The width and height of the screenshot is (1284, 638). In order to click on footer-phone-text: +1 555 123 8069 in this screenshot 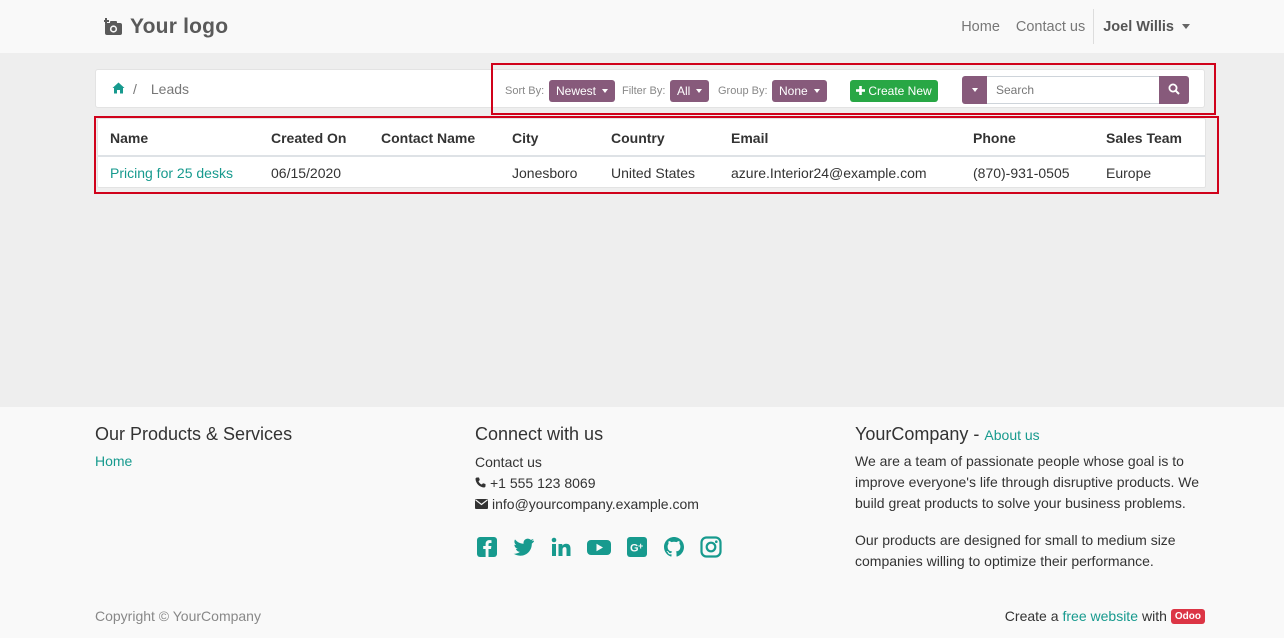, I will do `click(543, 483)`.